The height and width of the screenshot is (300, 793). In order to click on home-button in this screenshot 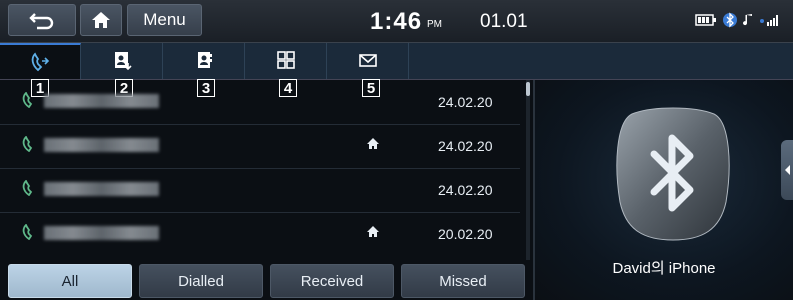, I will do `click(101, 20)`.